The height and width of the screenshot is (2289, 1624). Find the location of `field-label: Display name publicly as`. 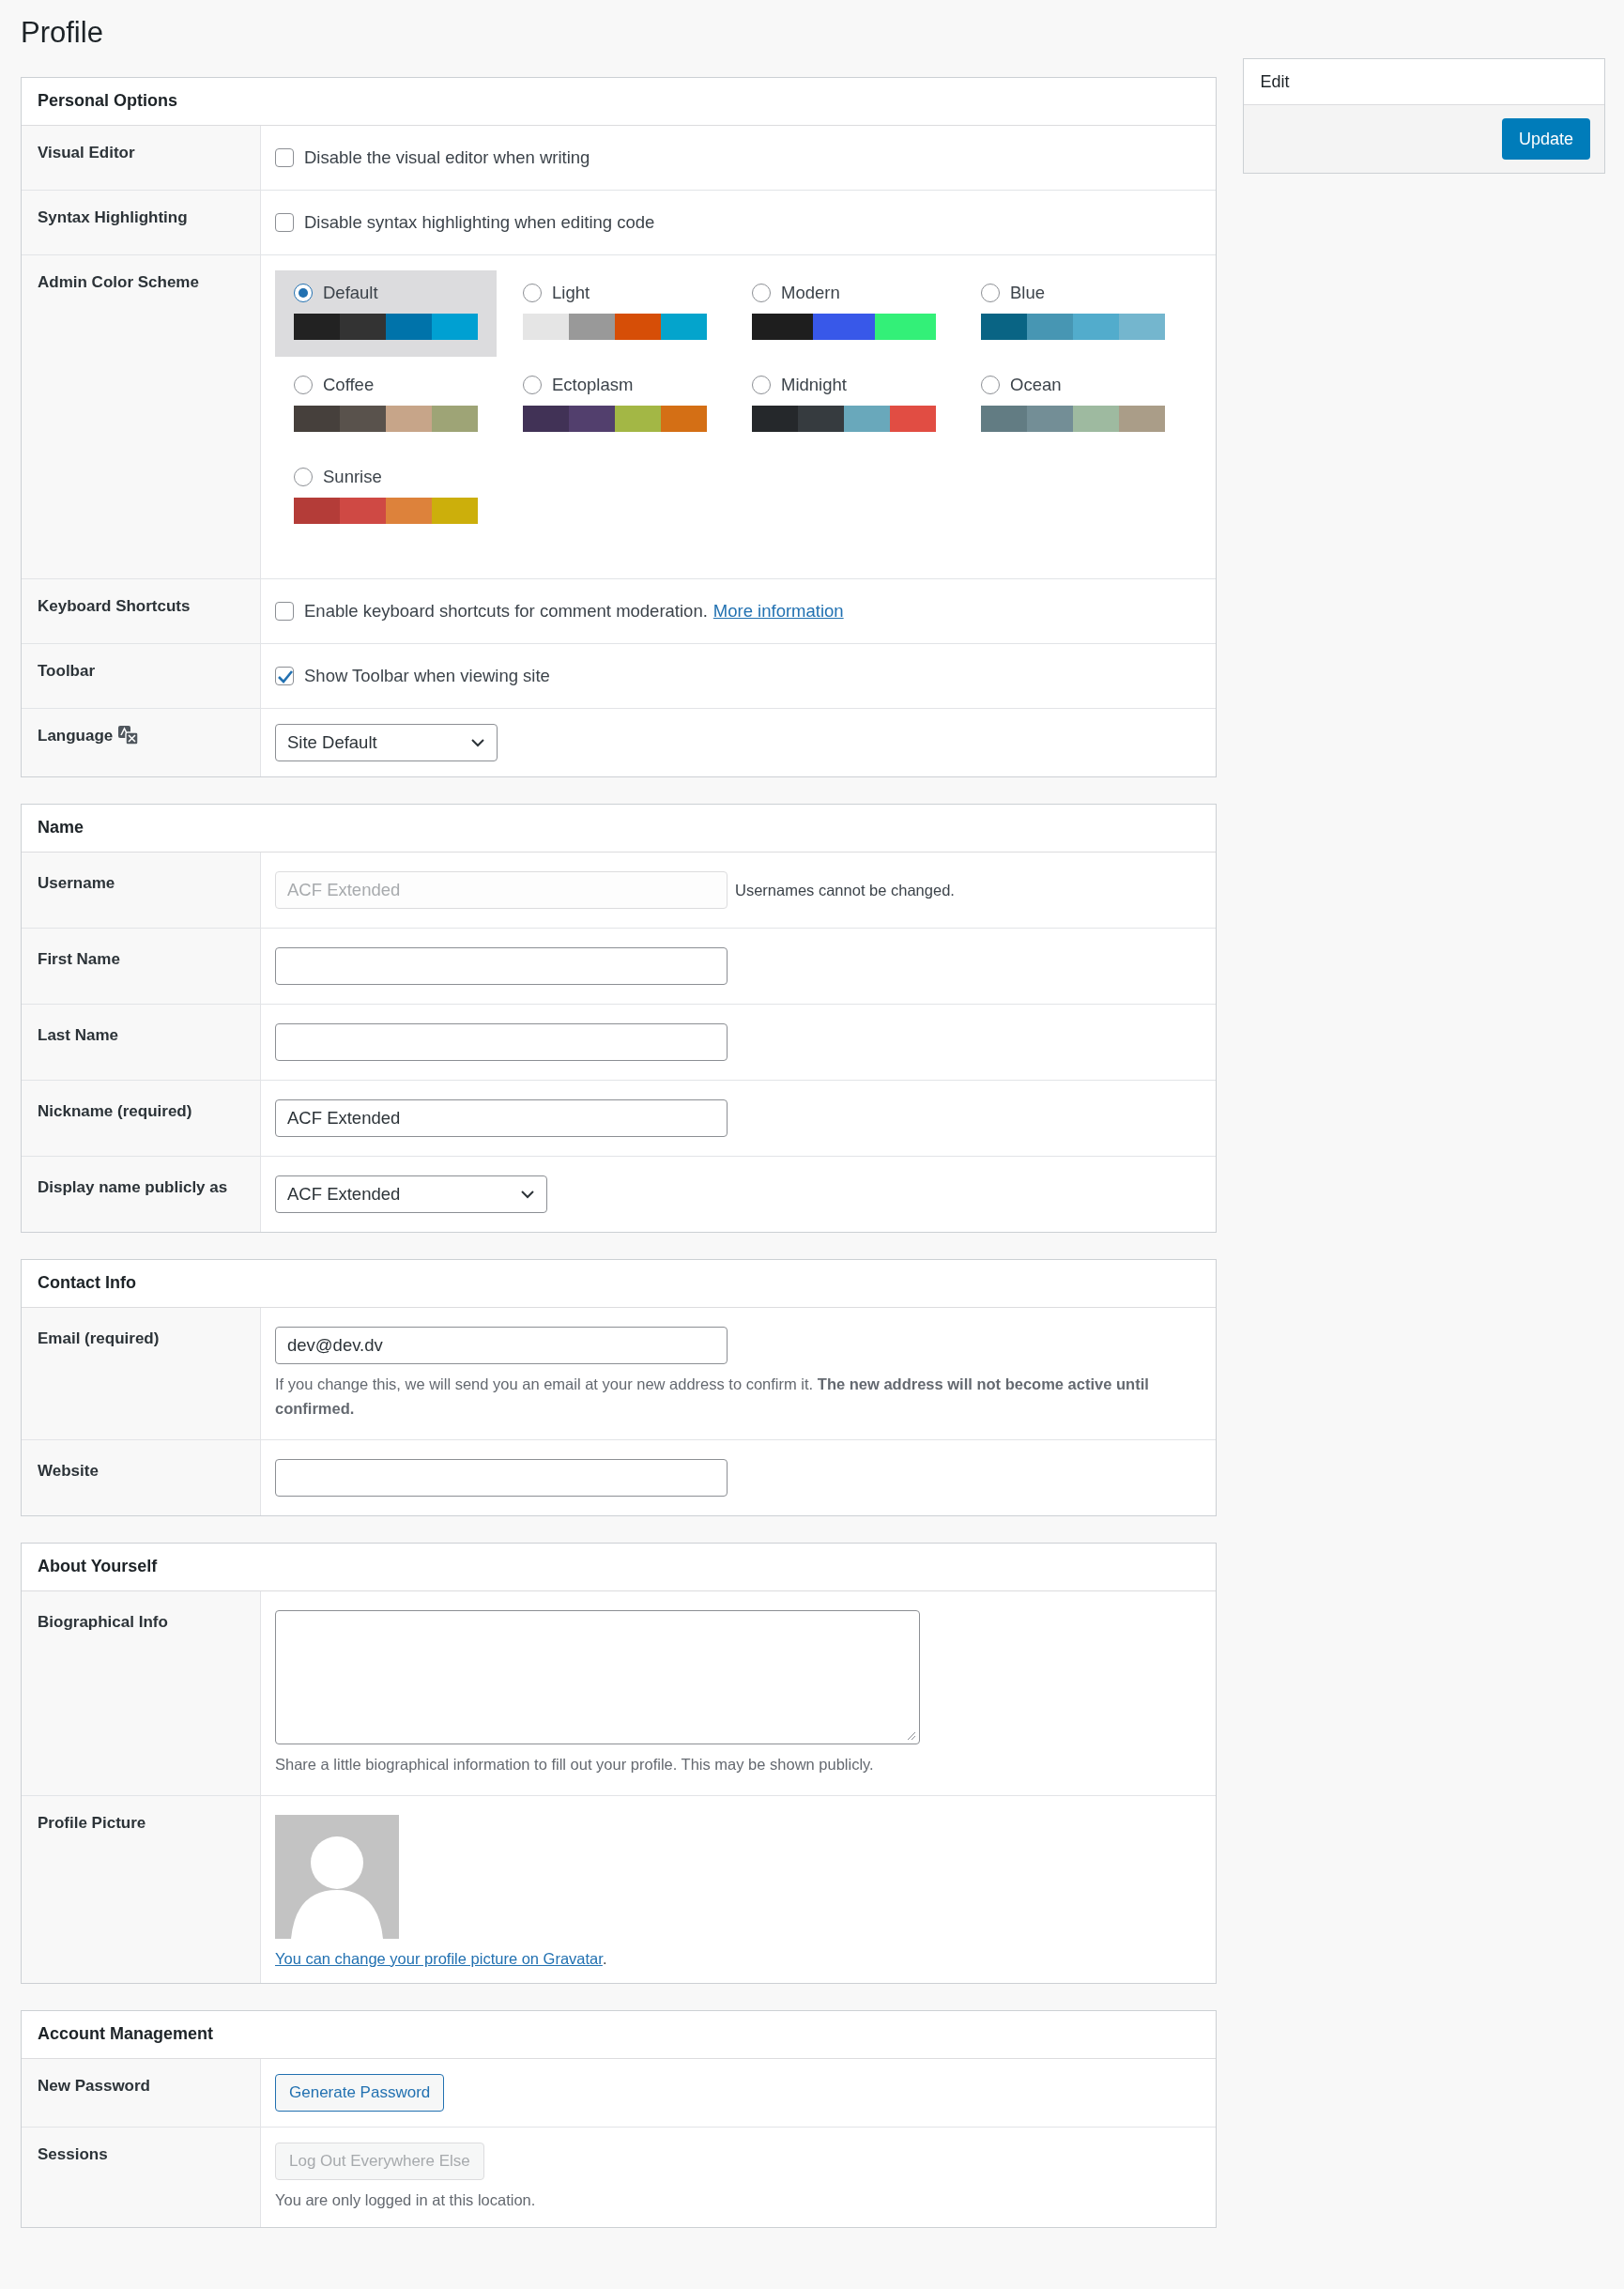

field-label: Display name publicly as is located at coordinates (133, 1187).